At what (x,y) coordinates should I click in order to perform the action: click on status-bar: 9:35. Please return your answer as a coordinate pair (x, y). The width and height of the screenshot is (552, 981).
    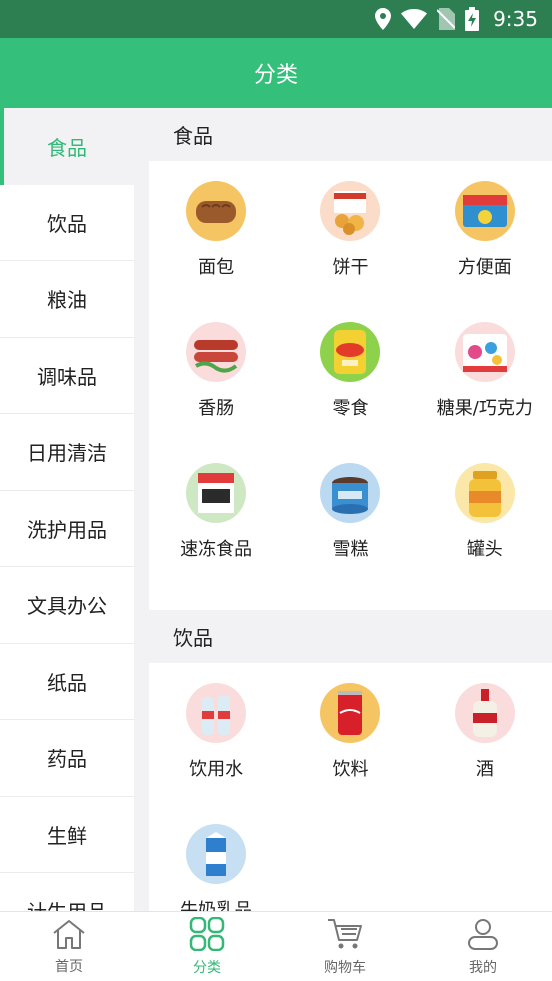
    Looking at the image, I should click on (276, 19).